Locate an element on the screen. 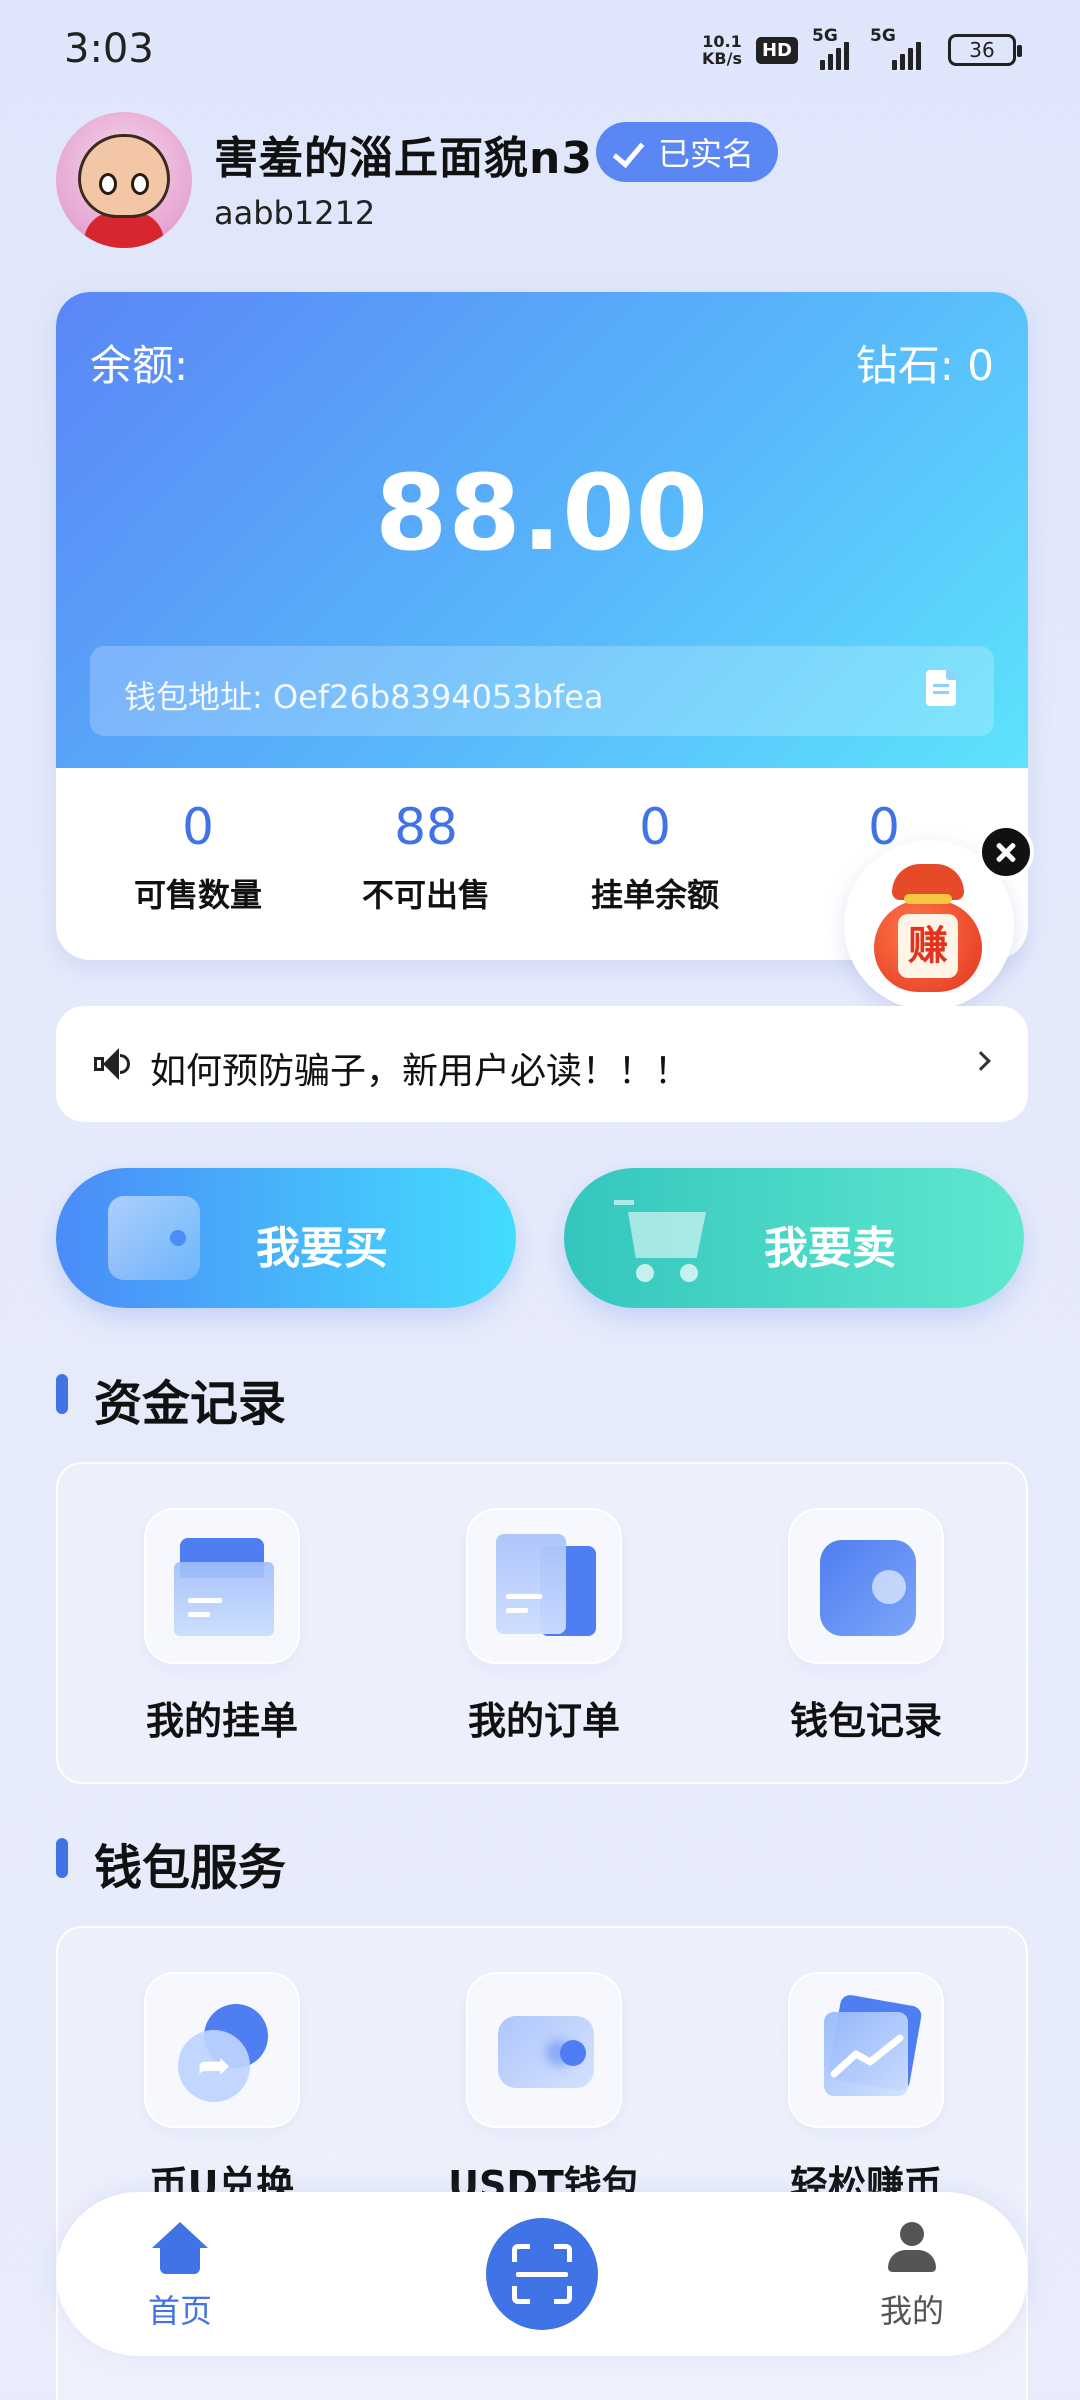  status-bar: 3:03 10.1 KB/s HD 5G 5G 36 is located at coordinates (540, 50).